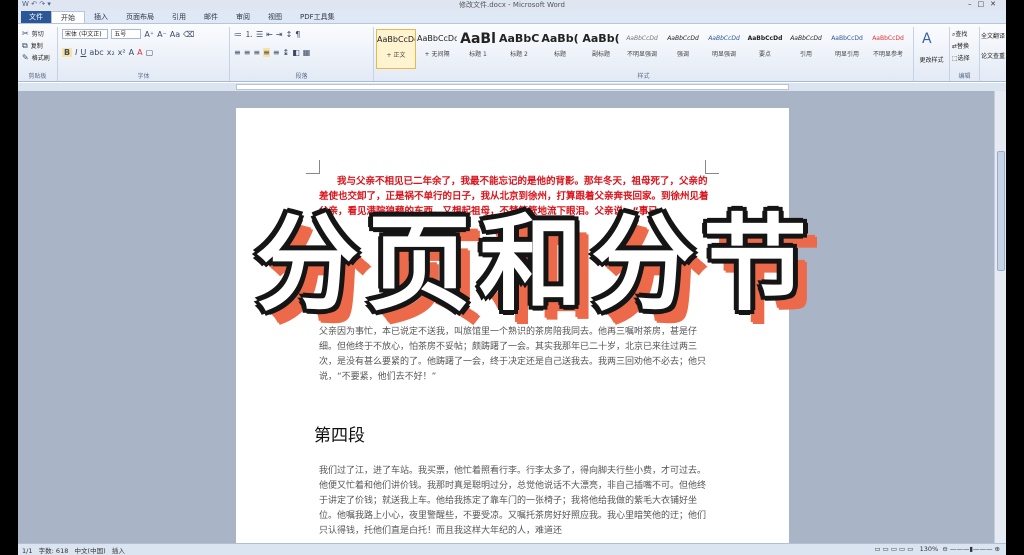  I want to click on style-intense-quote: AaBbCcDd 明显引用, so click(847, 49).